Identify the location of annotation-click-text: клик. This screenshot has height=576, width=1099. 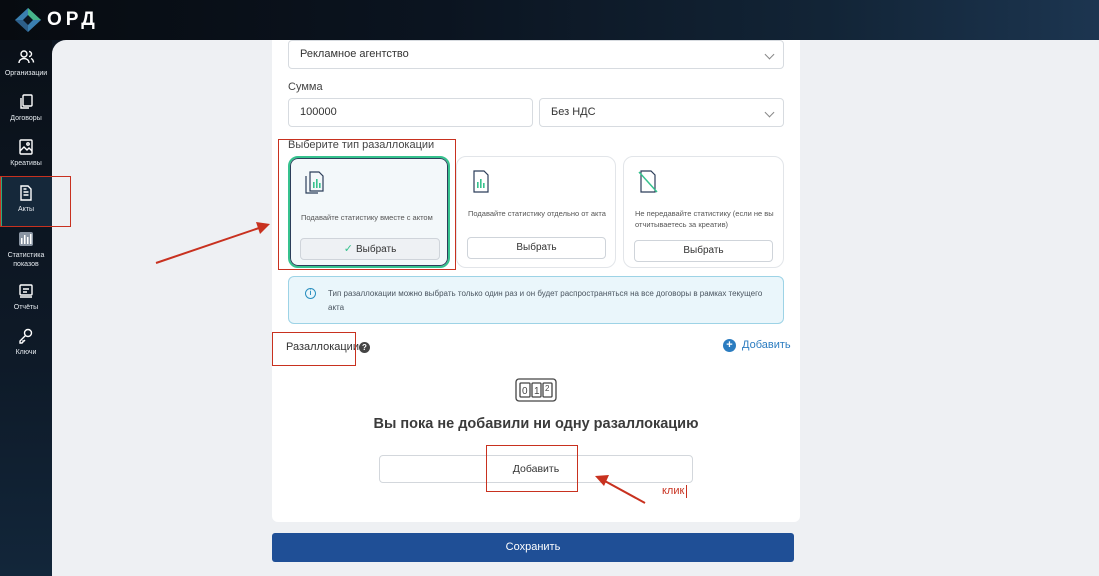
(673, 491).